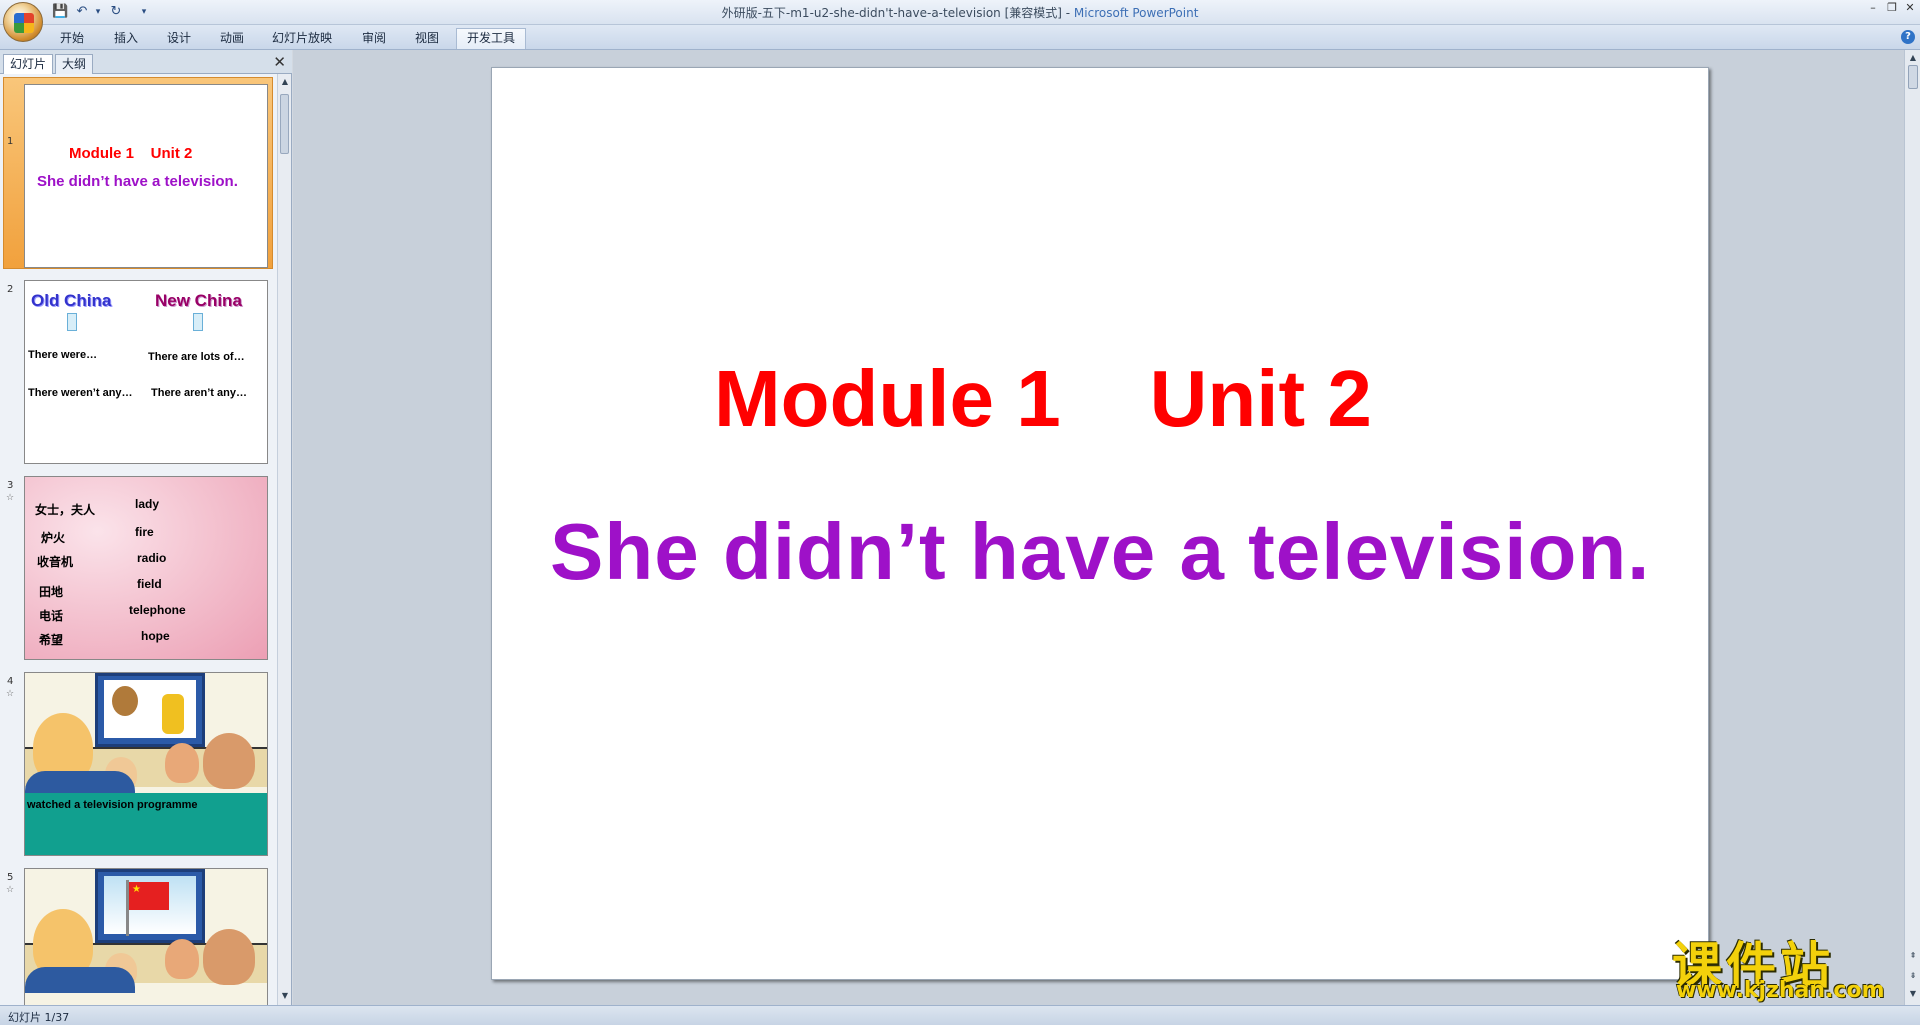  What do you see at coordinates (51, 592) in the screenshot?
I see `thumb-word-cn: 田地` at bounding box center [51, 592].